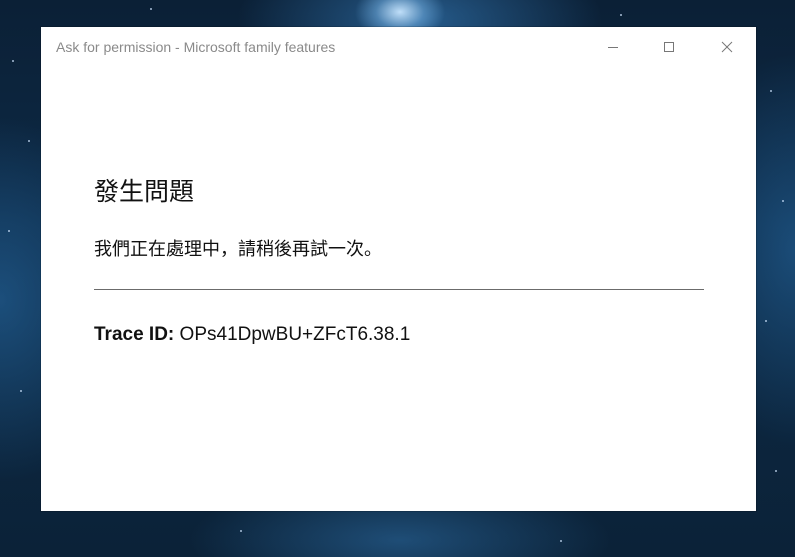 This screenshot has height=557, width=795. I want to click on close-icon, so click(727, 47).